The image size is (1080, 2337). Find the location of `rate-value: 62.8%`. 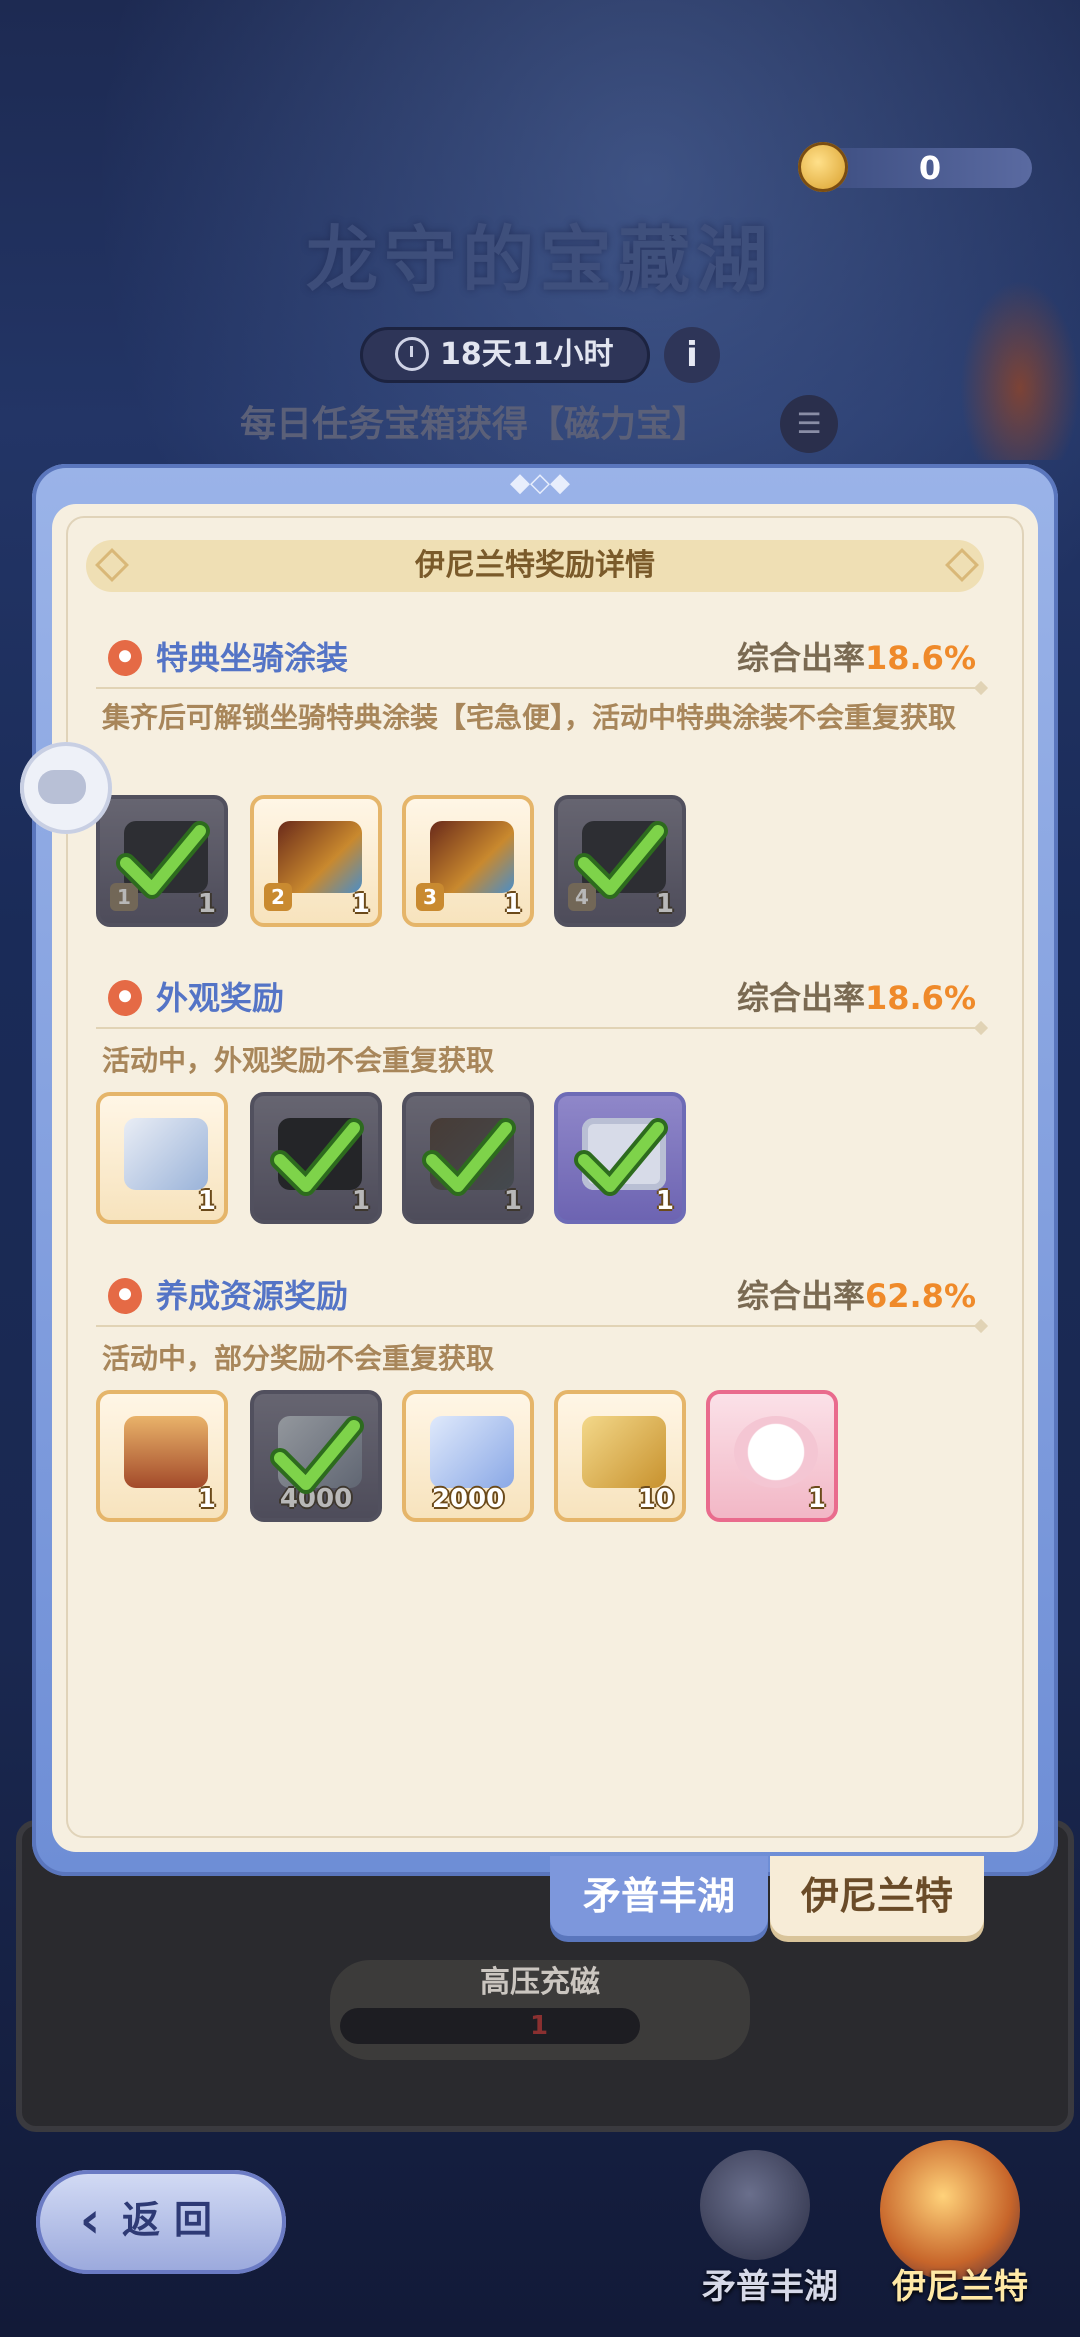

rate-value: 62.8% is located at coordinates (920, 1296).